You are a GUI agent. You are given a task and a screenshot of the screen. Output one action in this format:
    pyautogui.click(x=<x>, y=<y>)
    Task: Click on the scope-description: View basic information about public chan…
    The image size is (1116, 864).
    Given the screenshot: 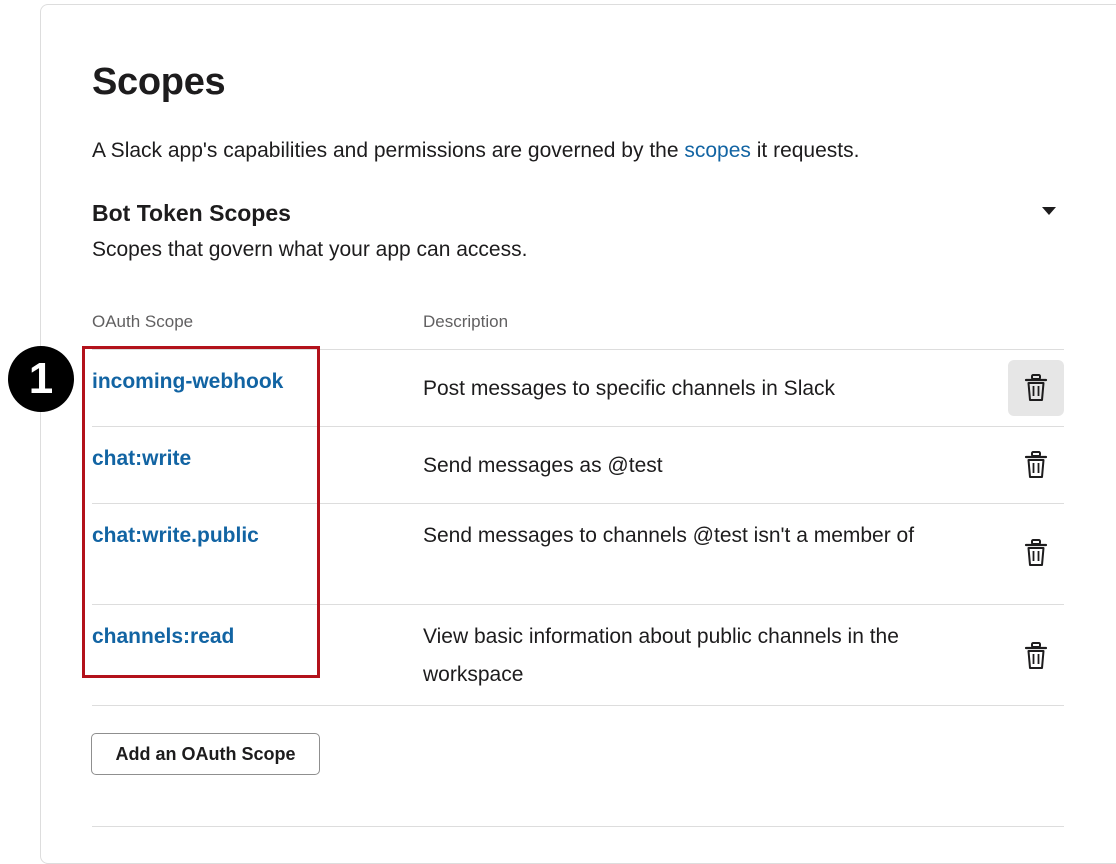 What is the action you would take?
    pyautogui.click(x=661, y=655)
    